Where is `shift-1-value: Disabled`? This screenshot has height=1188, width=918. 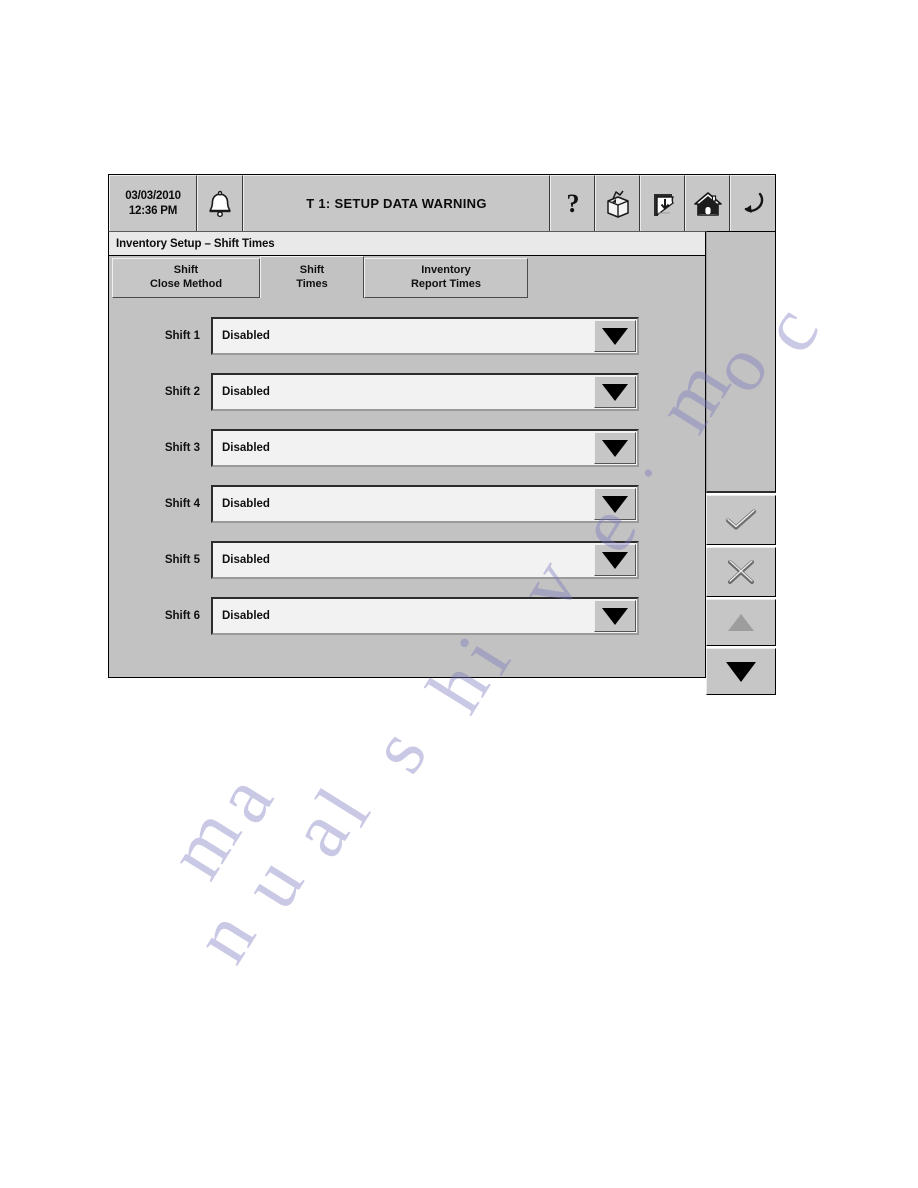
shift-1-value: Disabled is located at coordinates (246, 336).